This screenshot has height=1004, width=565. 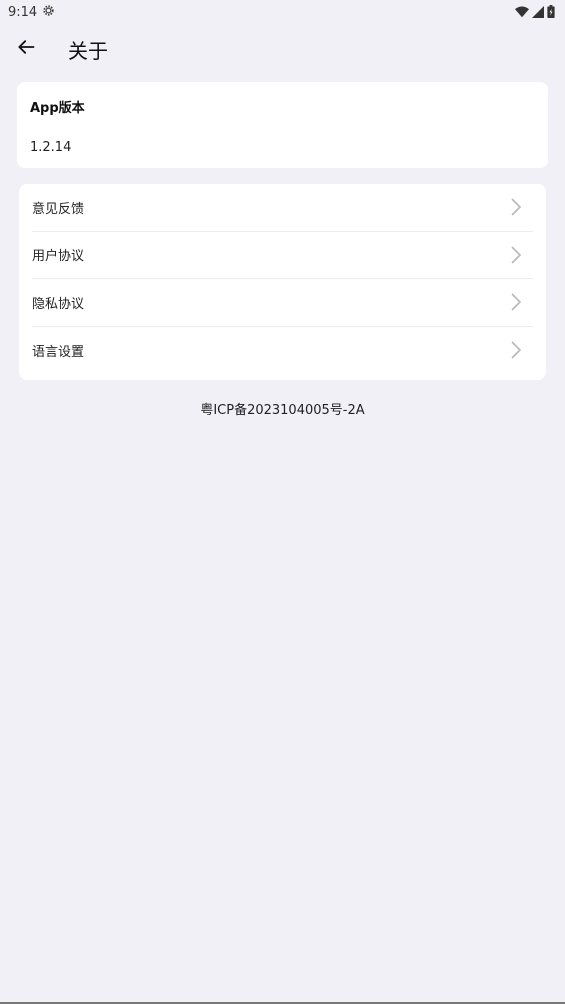 What do you see at coordinates (51, 147) in the screenshot?
I see `version-value: 1.2.14` at bounding box center [51, 147].